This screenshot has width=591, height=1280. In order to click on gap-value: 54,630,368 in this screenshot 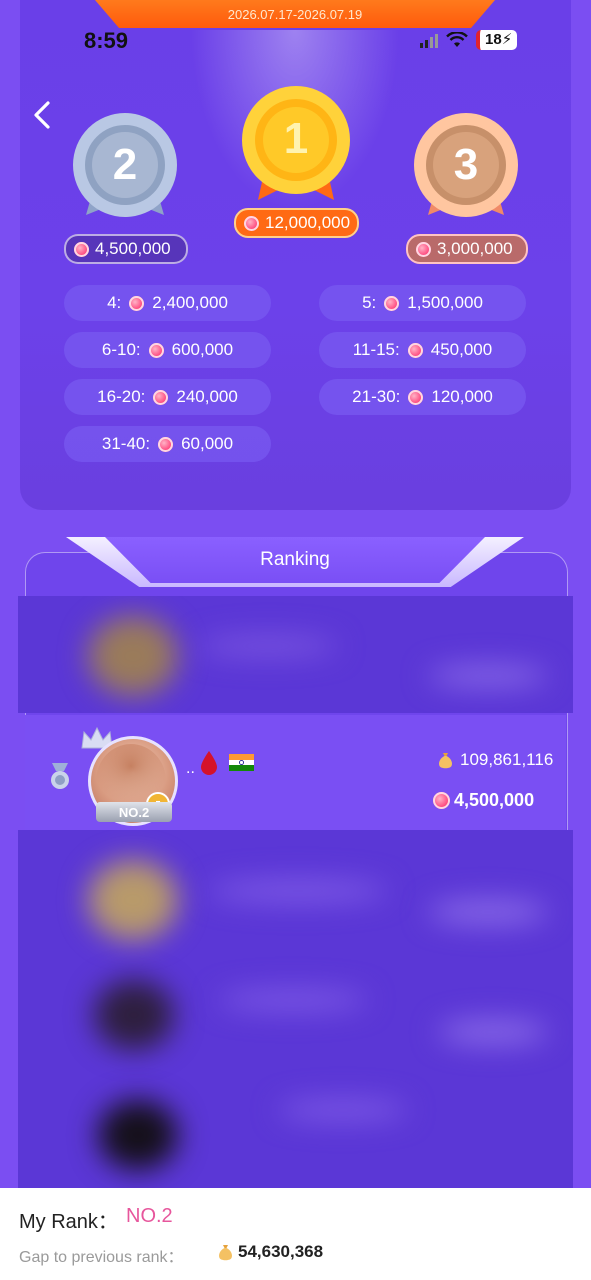, I will do `click(281, 1251)`.